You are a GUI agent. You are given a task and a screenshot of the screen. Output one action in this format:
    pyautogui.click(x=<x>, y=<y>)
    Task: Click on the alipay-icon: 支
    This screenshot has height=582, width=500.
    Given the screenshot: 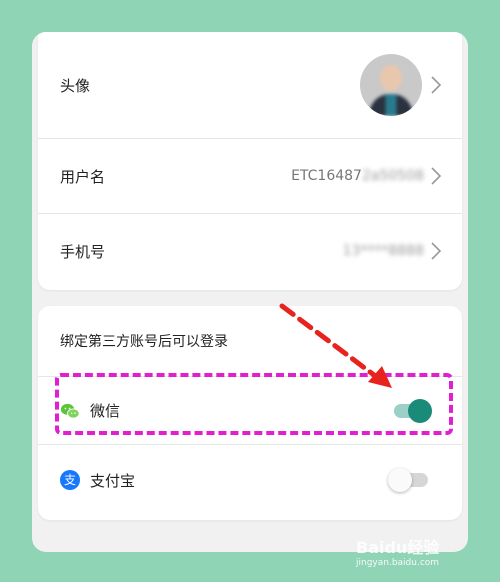 What is the action you would take?
    pyautogui.click(x=70, y=480)
    